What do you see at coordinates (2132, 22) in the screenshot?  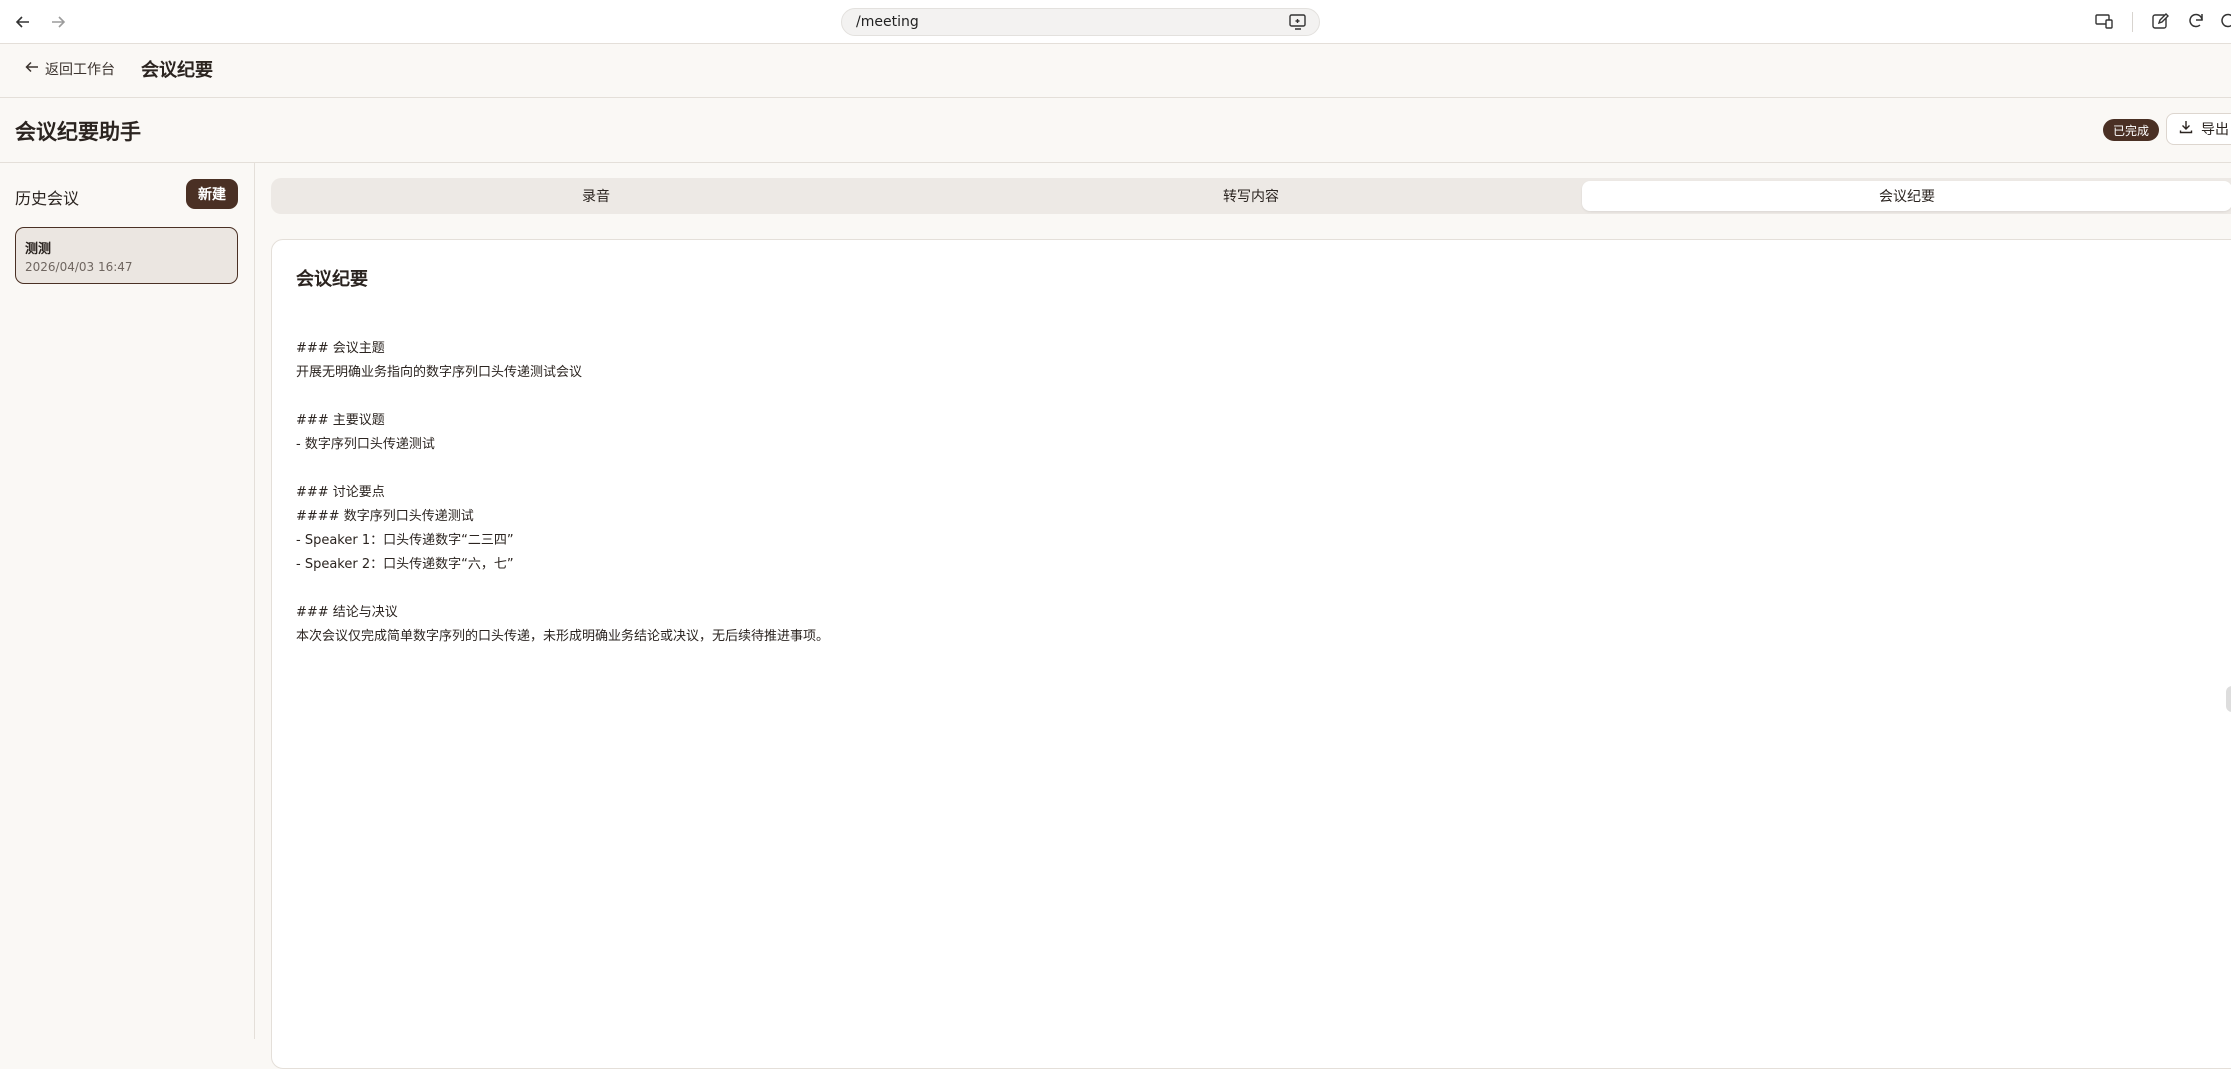 I see `toolbar-divider` at bounding box center [2132, 22].